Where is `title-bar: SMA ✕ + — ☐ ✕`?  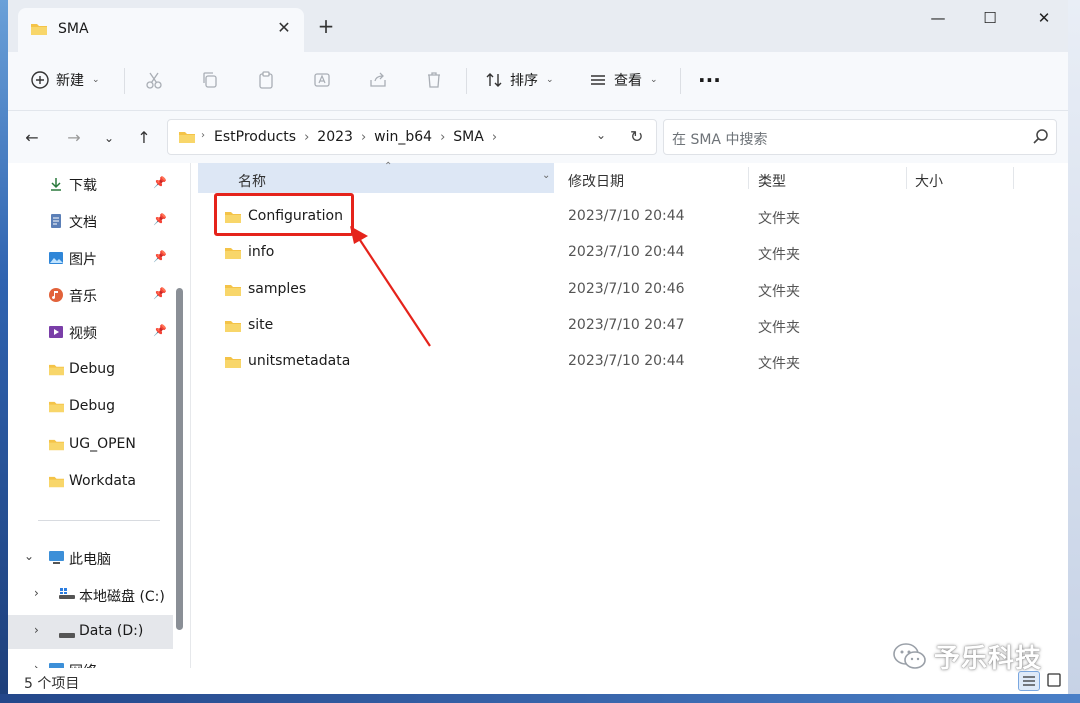 title-bar: SMA ✕ + — ☐ ✕ is located at coordinates (538, 26).